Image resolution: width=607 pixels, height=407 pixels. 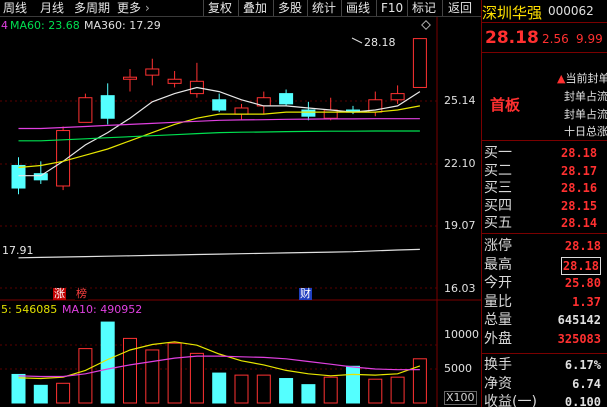 I want to click on stat-label: 量比, so click(x=498, y=301).